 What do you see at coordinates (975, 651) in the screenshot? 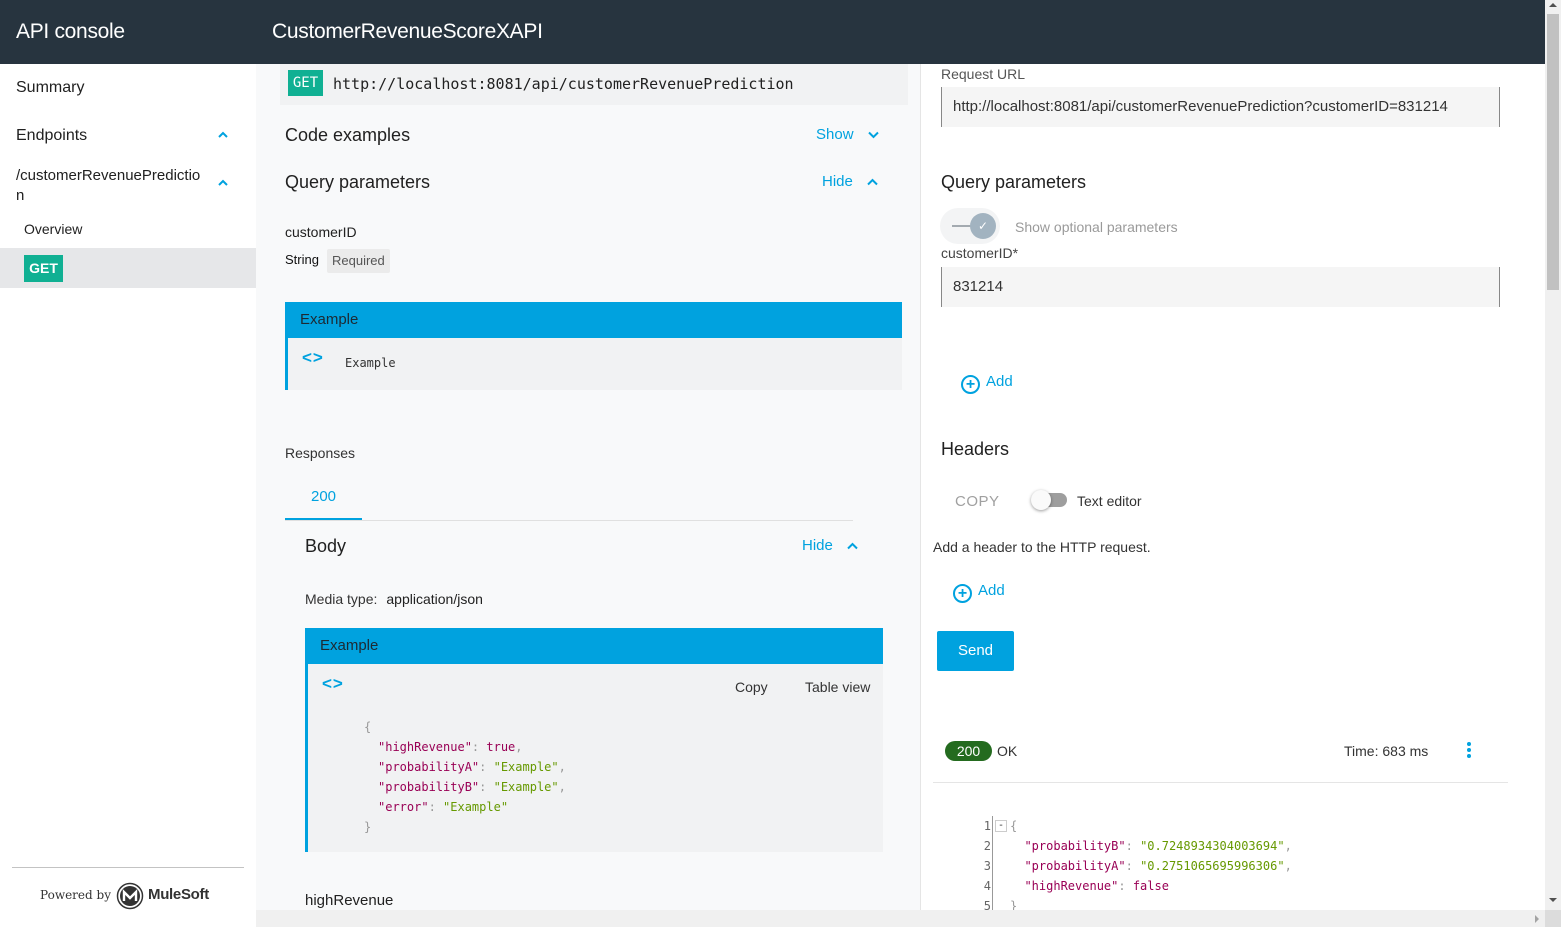
I see `send-button: Send` at bounding box center [975, 651].